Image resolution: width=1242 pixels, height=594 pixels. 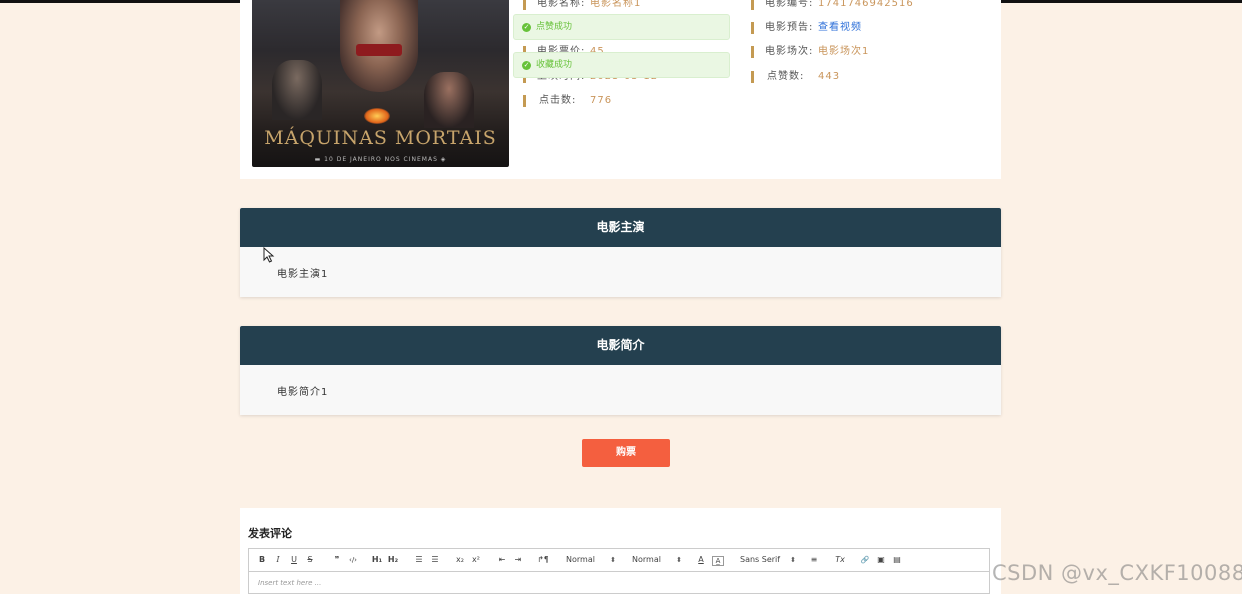 What do you see at coordinates (840, 28) in the screenshot?
I see `view-video-link: 查看视频` at bounding box center [840, 28].